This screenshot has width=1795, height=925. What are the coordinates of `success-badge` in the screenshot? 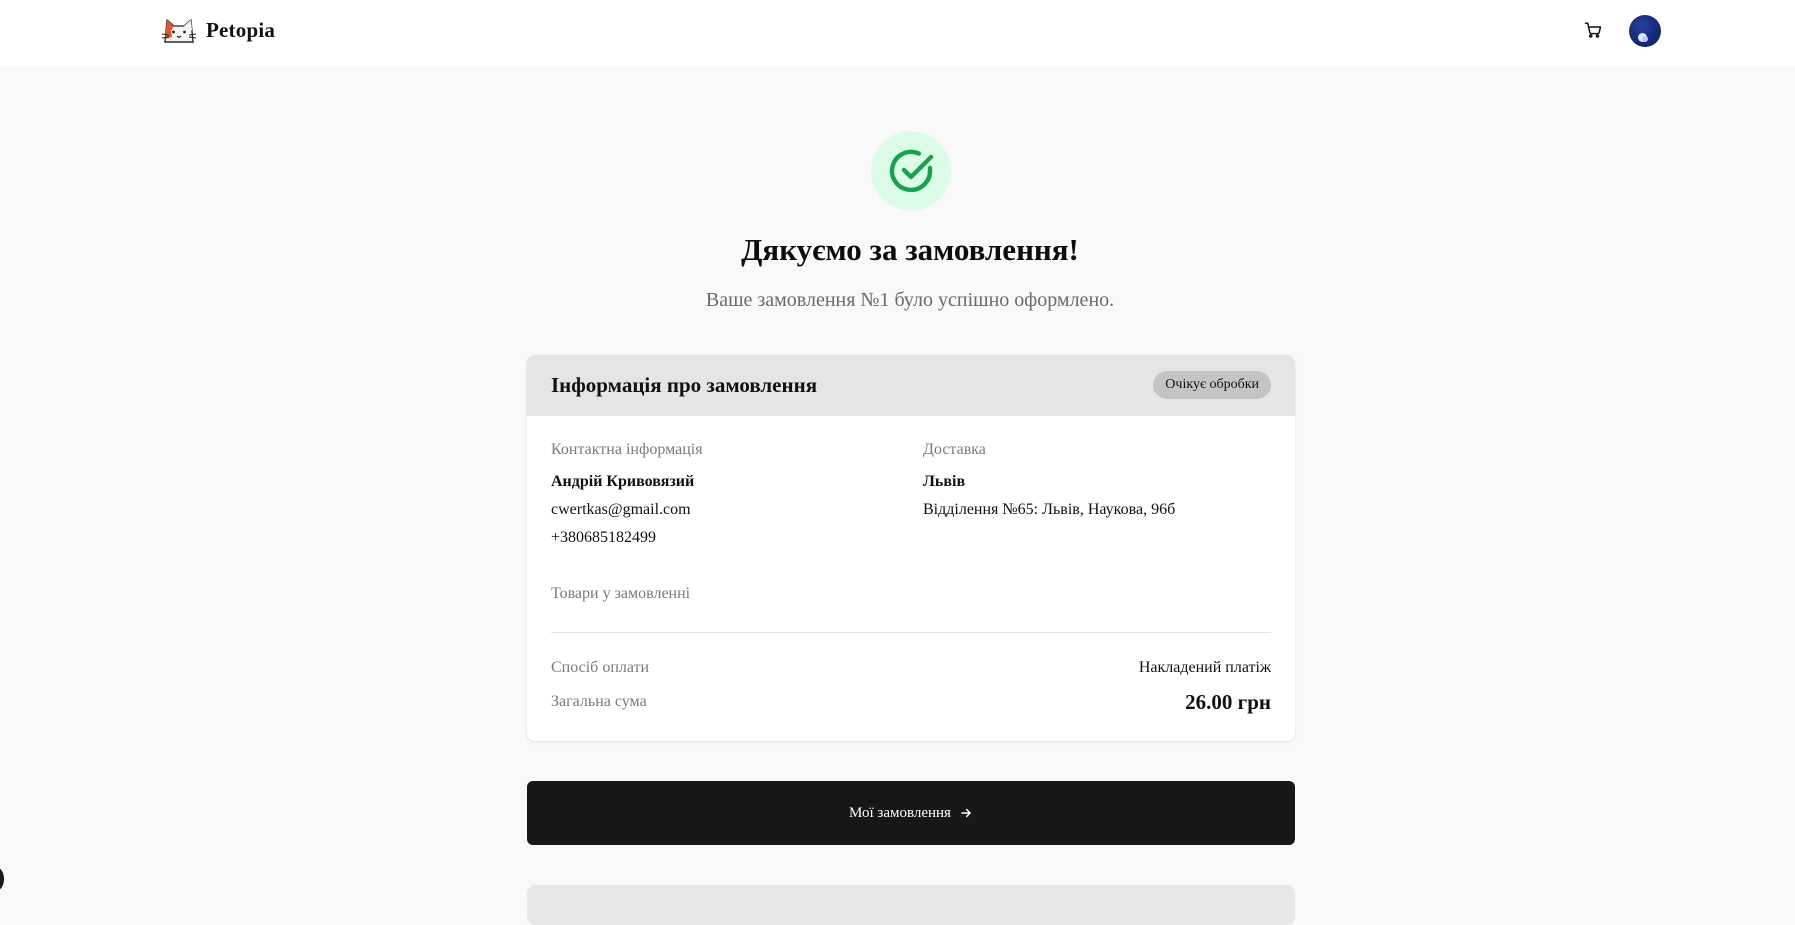 It's located at (911, 171).